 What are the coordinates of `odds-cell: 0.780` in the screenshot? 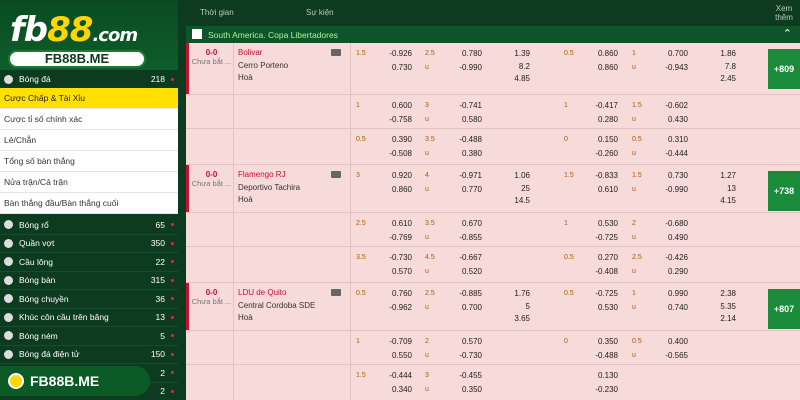 It's located at (467, 53).